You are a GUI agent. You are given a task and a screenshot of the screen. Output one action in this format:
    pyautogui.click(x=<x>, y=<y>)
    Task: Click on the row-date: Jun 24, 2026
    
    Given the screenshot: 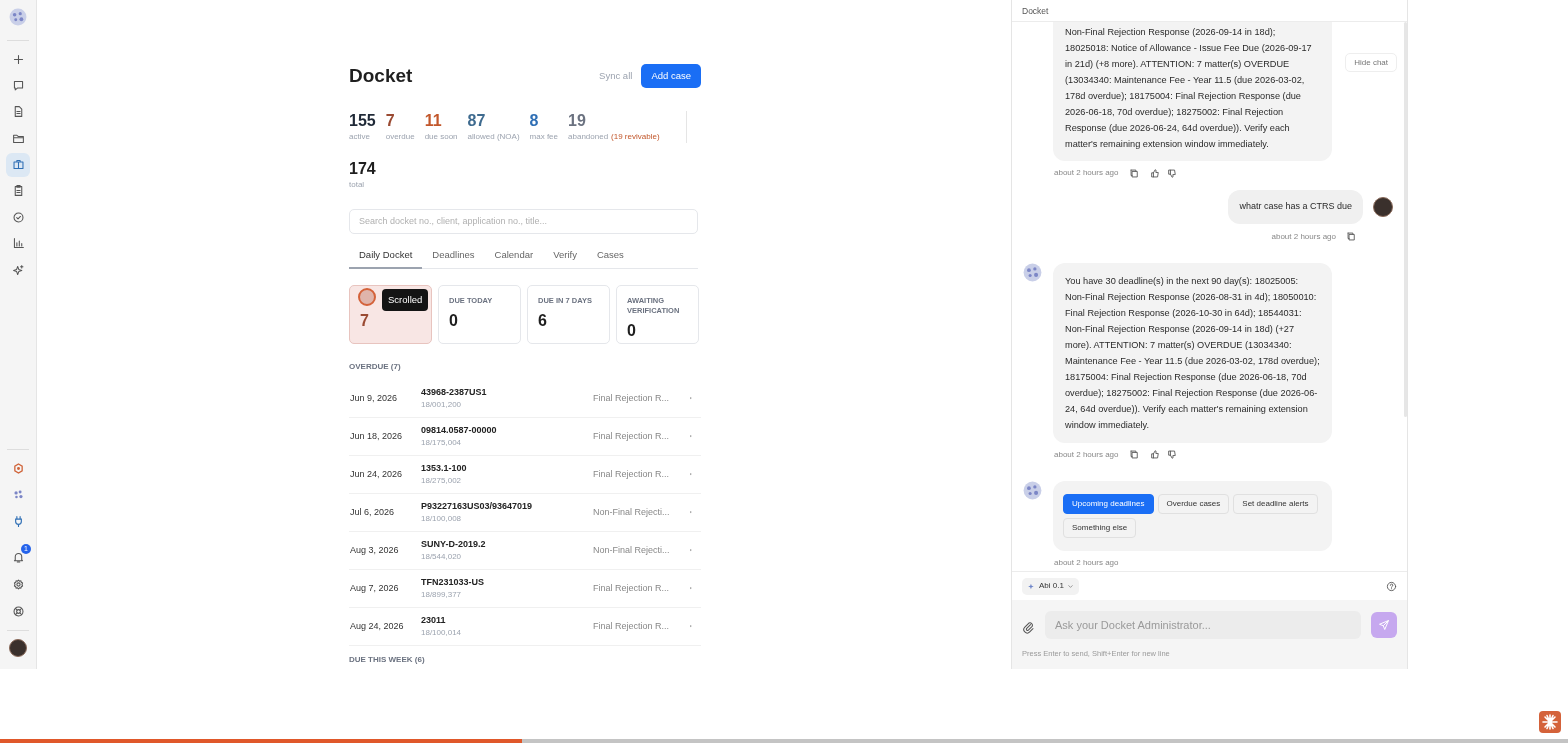 What is the action you would take?
    pyautogui.click(x=377, y=474)
    